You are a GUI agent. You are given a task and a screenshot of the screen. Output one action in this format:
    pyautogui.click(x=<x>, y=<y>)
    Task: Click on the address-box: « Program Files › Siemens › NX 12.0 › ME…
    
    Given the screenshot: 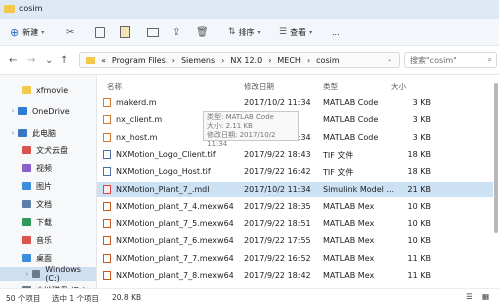 What is the action you would take?
    pyautogui.click(x=239, y=60)
    